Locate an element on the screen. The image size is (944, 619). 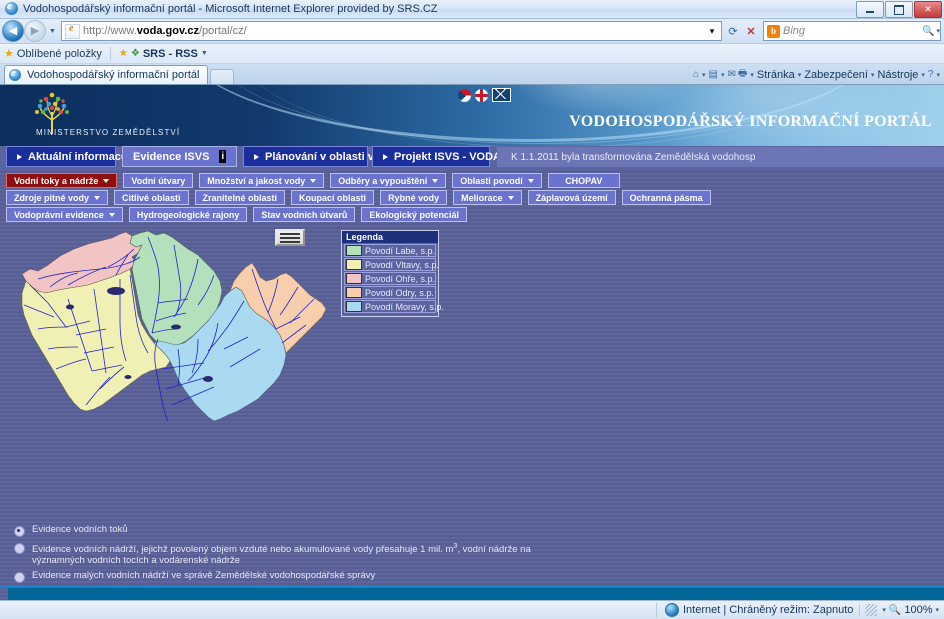
close-button: ✕ is located at coordinates (928, 9).